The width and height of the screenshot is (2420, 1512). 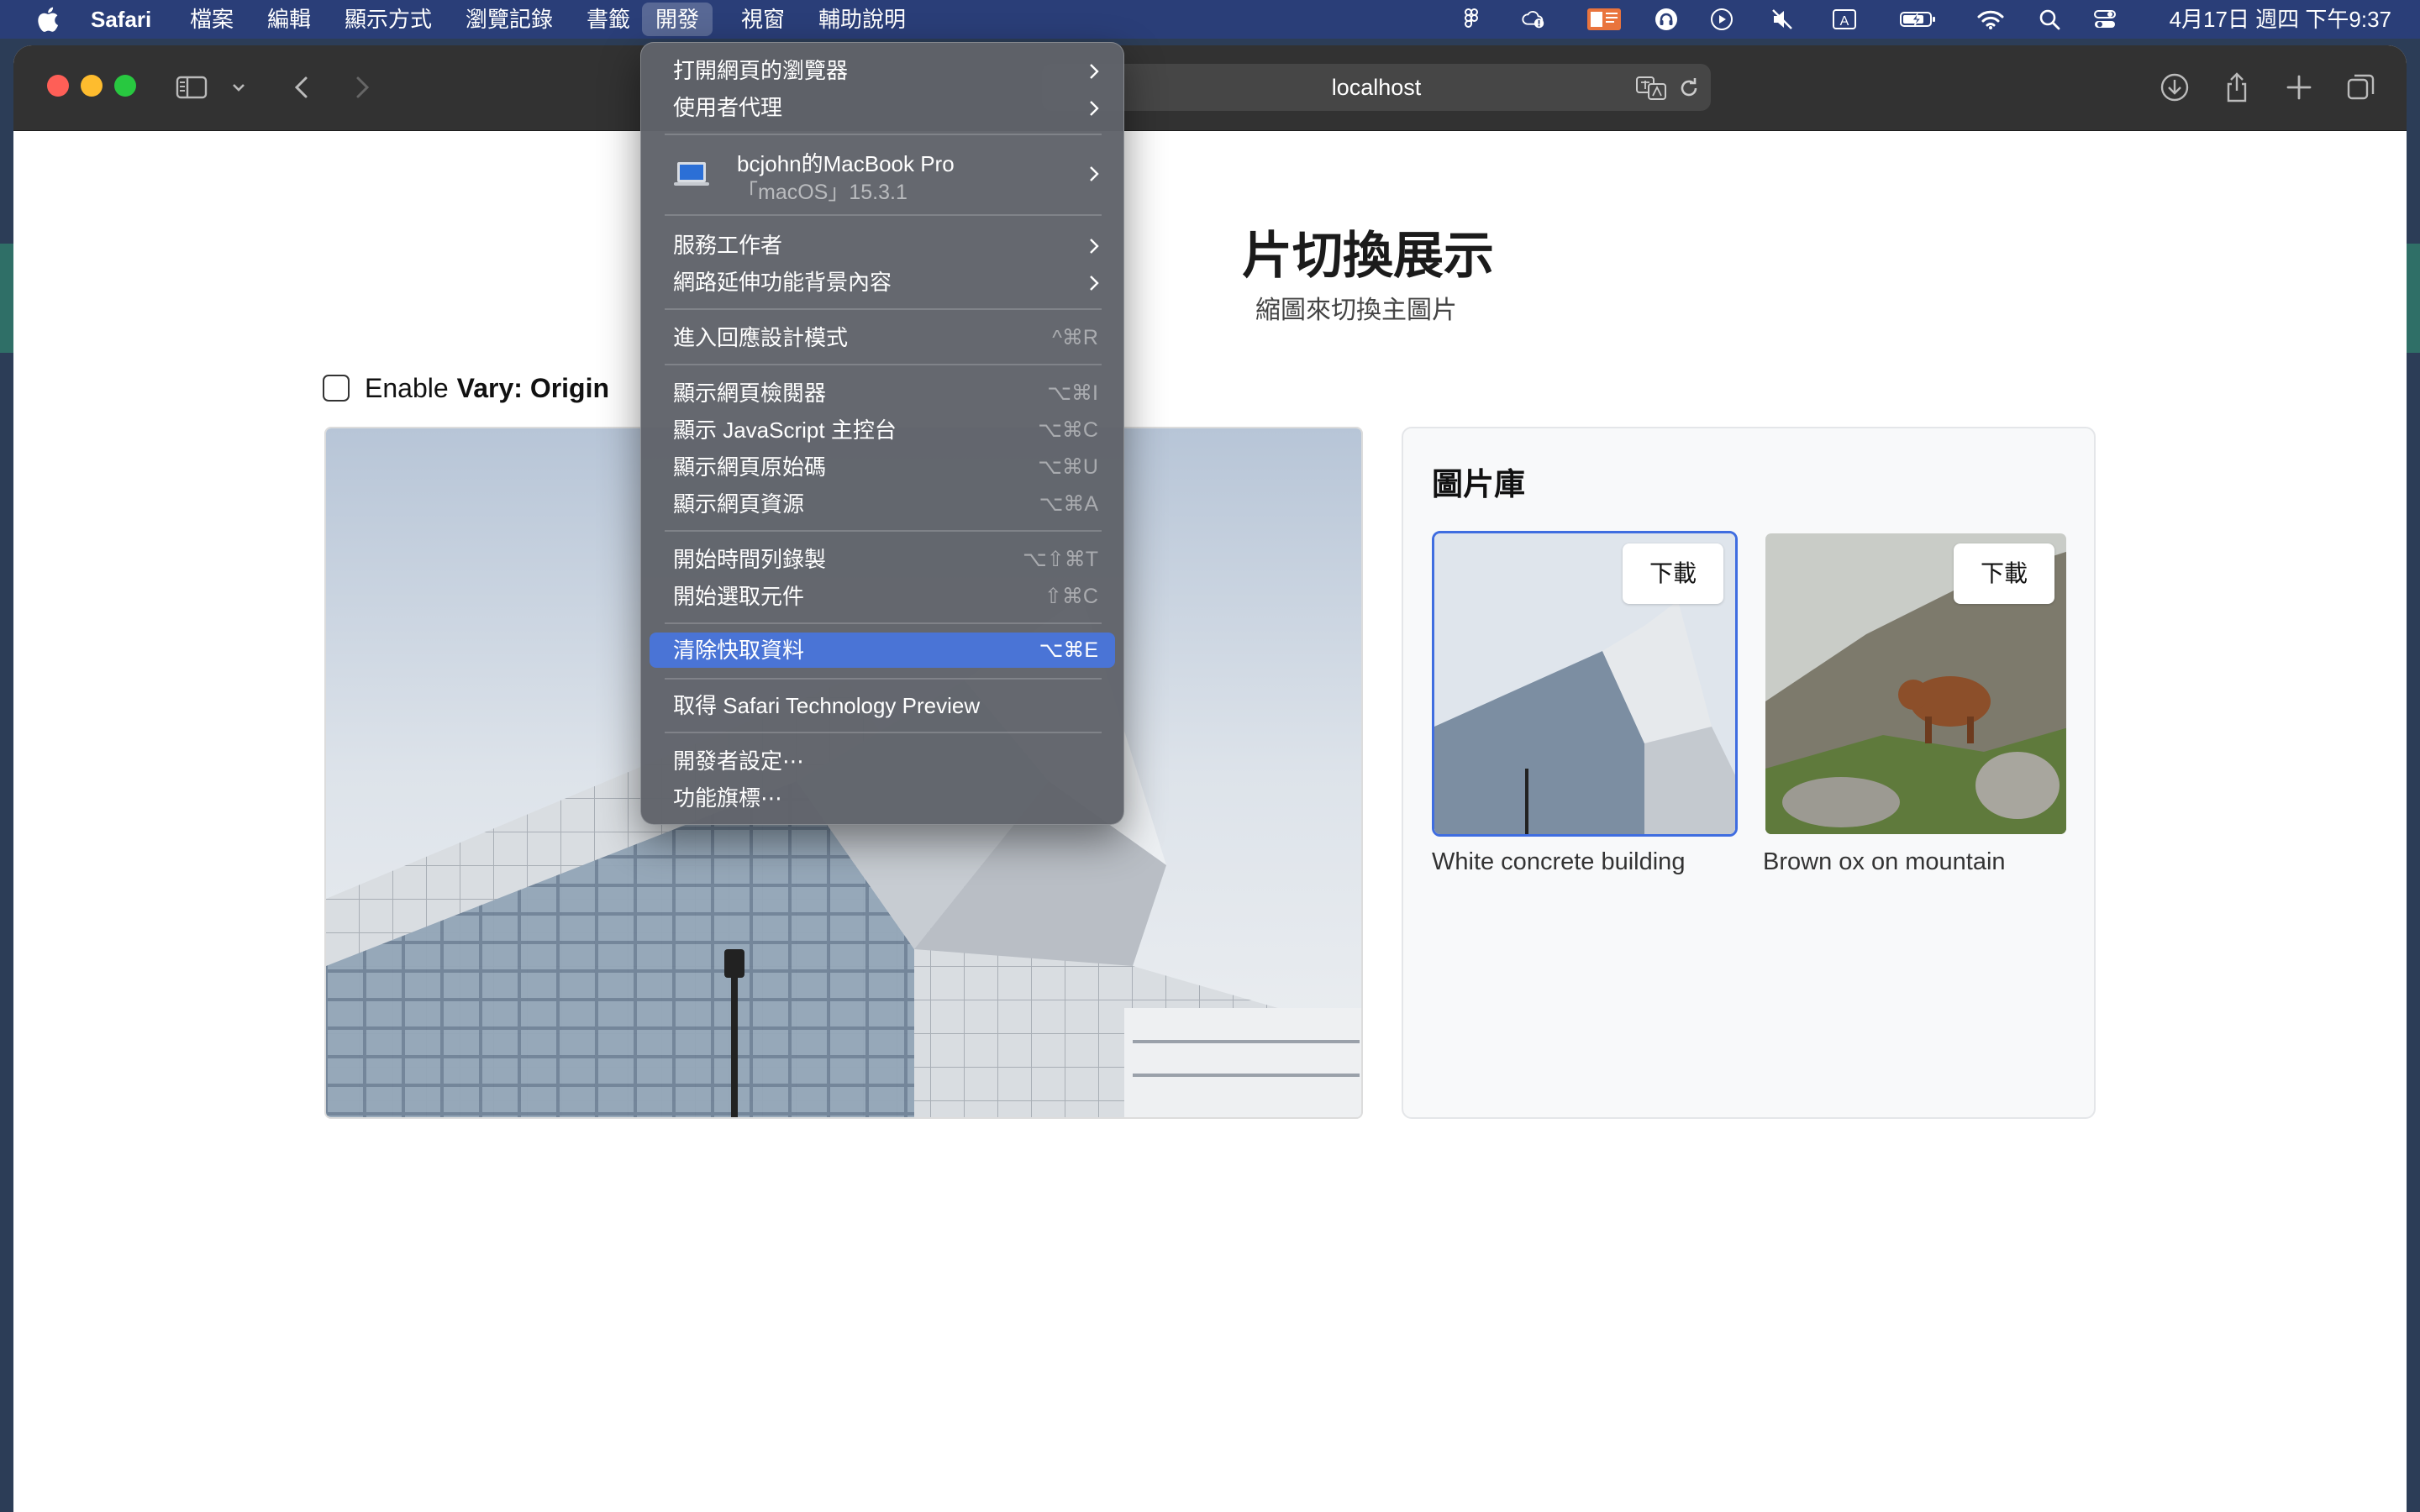 What do you see at coordinates (1533, 19) in the screenshot?
I see `weather-alert-icon` at bounding box center [1533, 19].